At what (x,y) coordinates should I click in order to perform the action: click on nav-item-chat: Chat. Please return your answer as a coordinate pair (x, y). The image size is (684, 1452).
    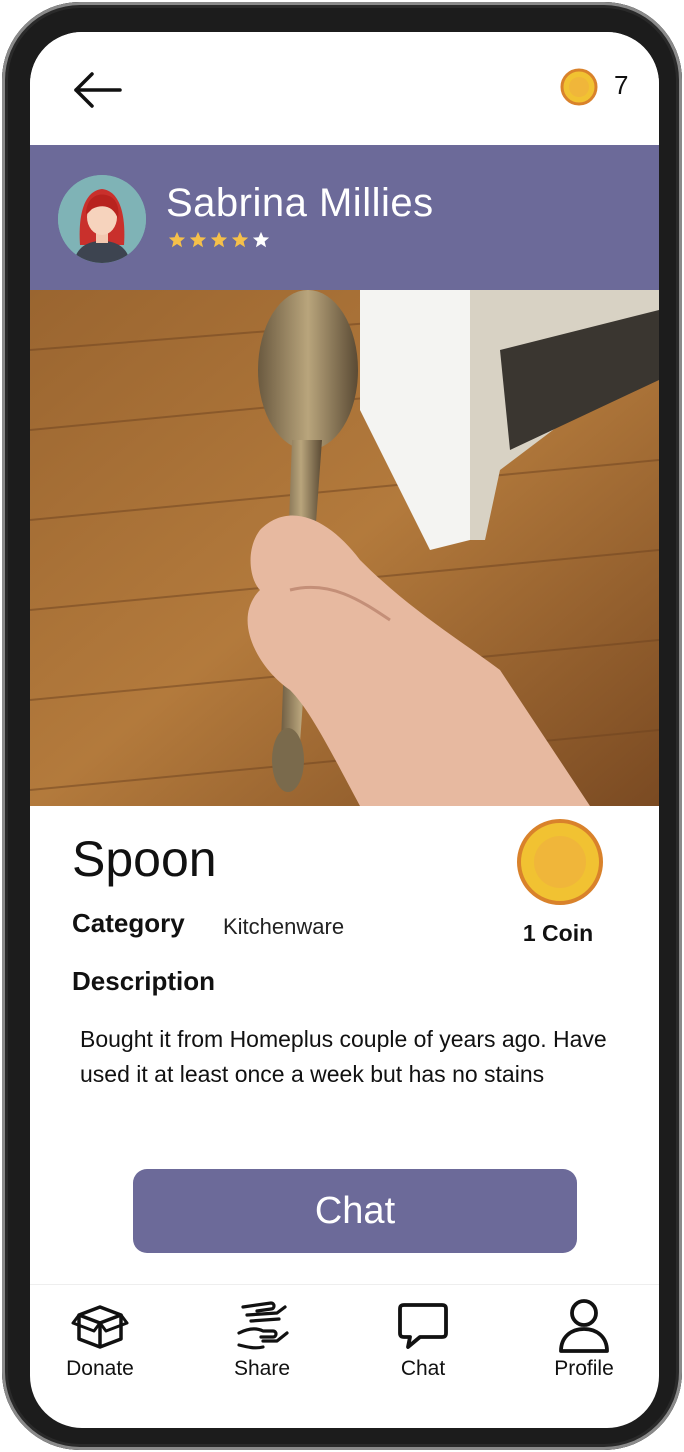
    Looking at the image, I should click on (423, 1339).